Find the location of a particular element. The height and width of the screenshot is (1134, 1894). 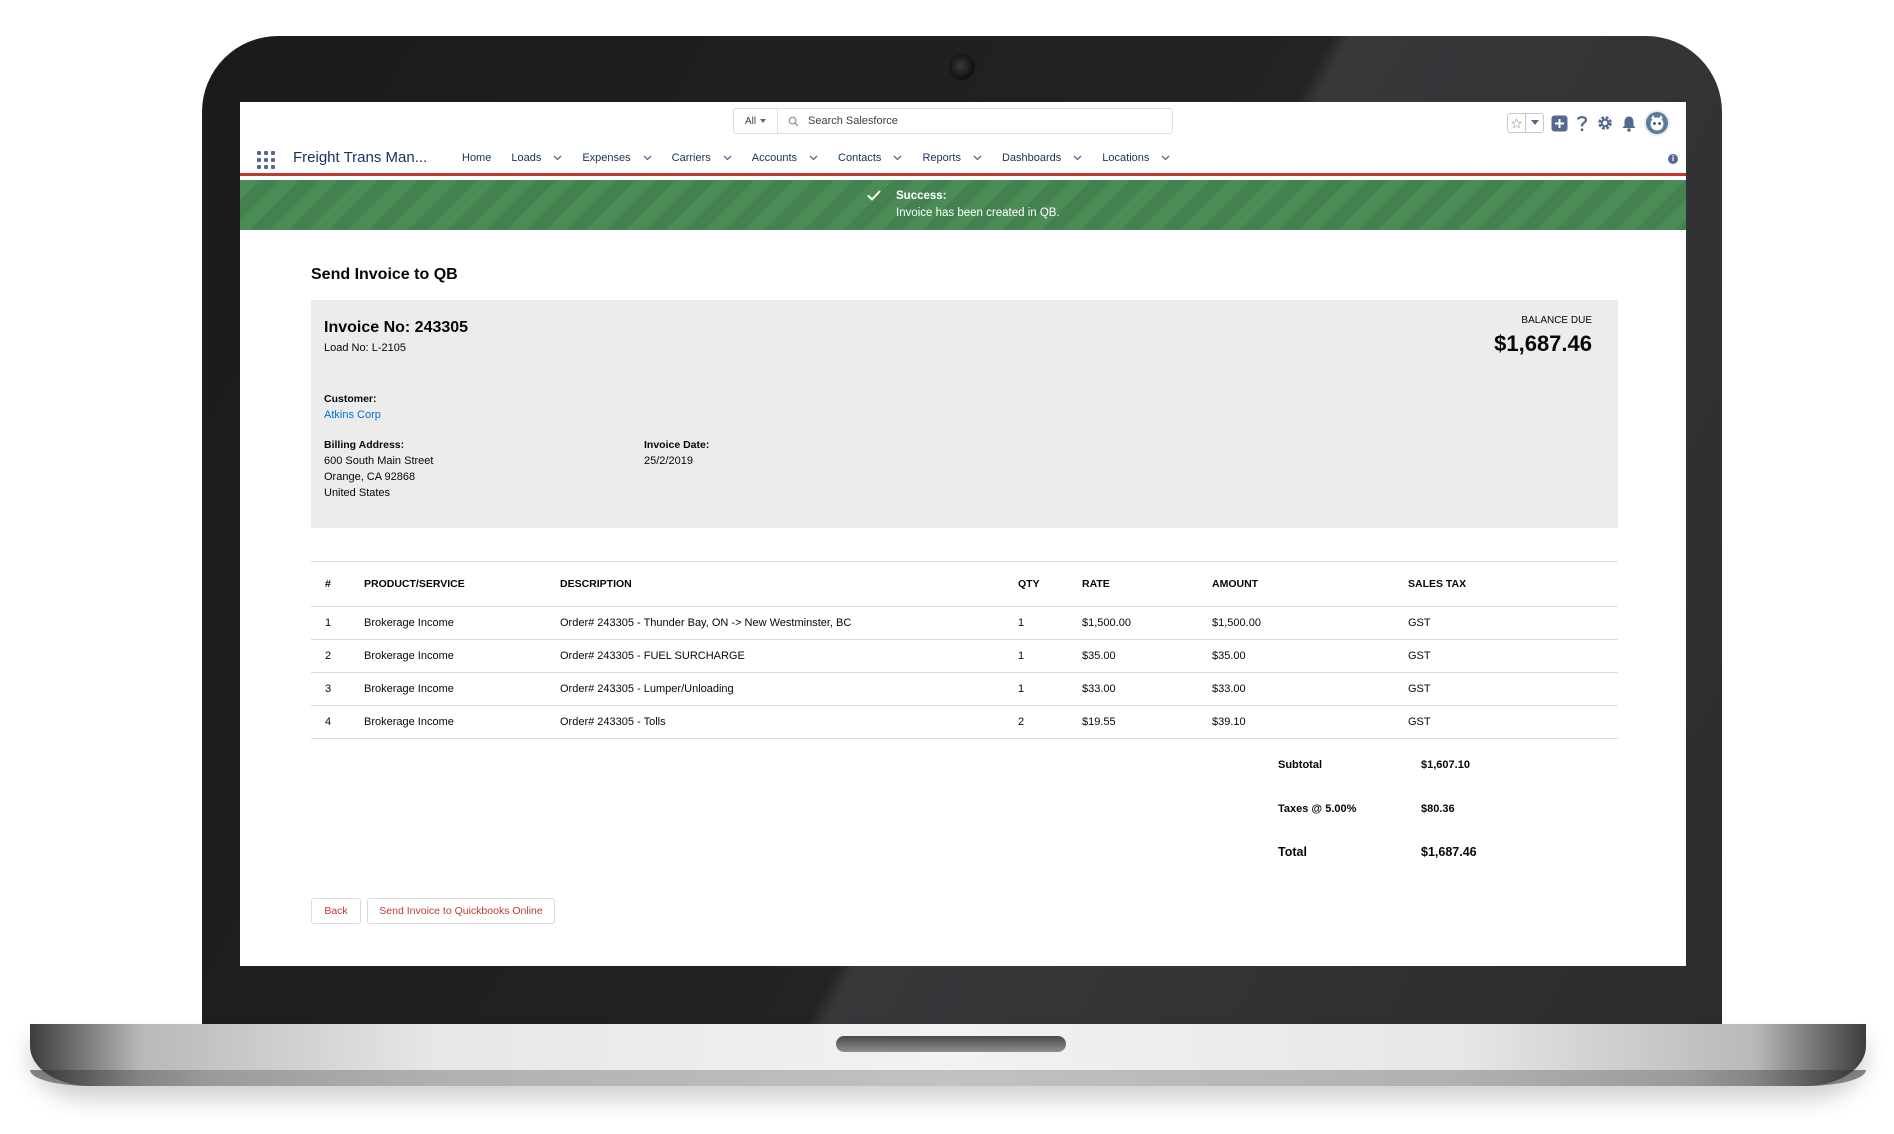

help-icon is located at coordinates (1582, 123).